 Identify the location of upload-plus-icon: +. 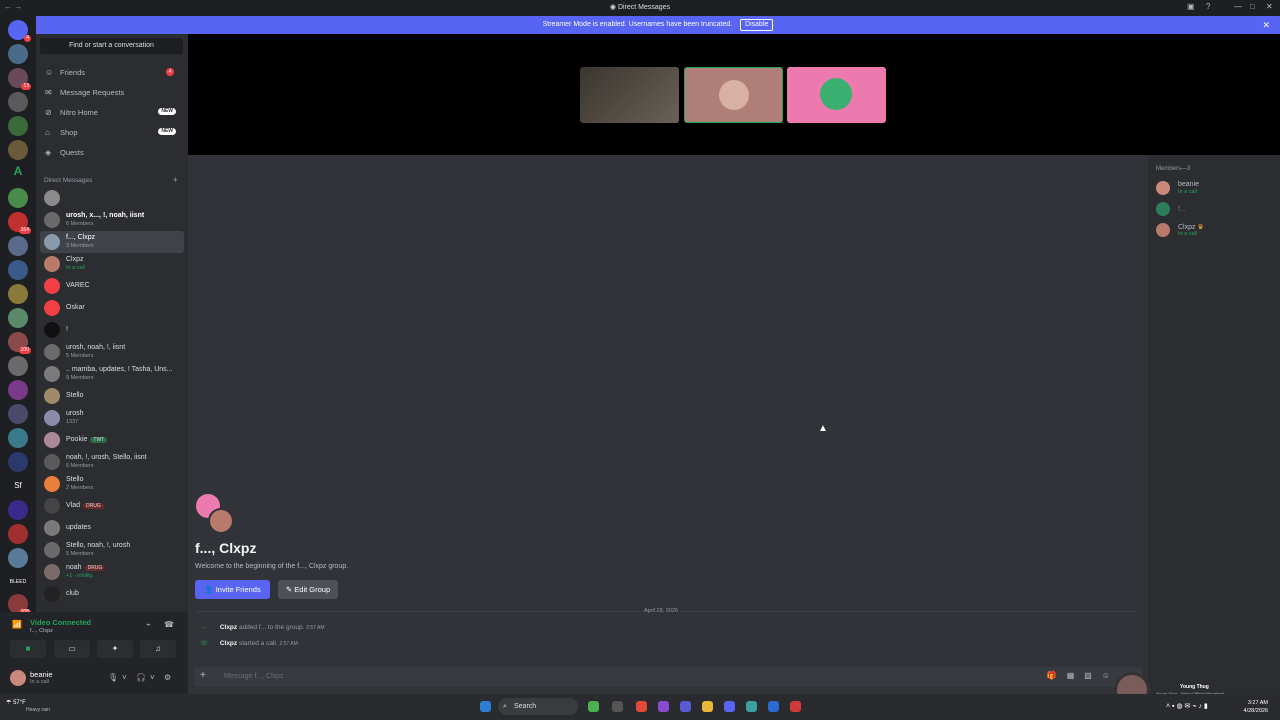
(203, 675).